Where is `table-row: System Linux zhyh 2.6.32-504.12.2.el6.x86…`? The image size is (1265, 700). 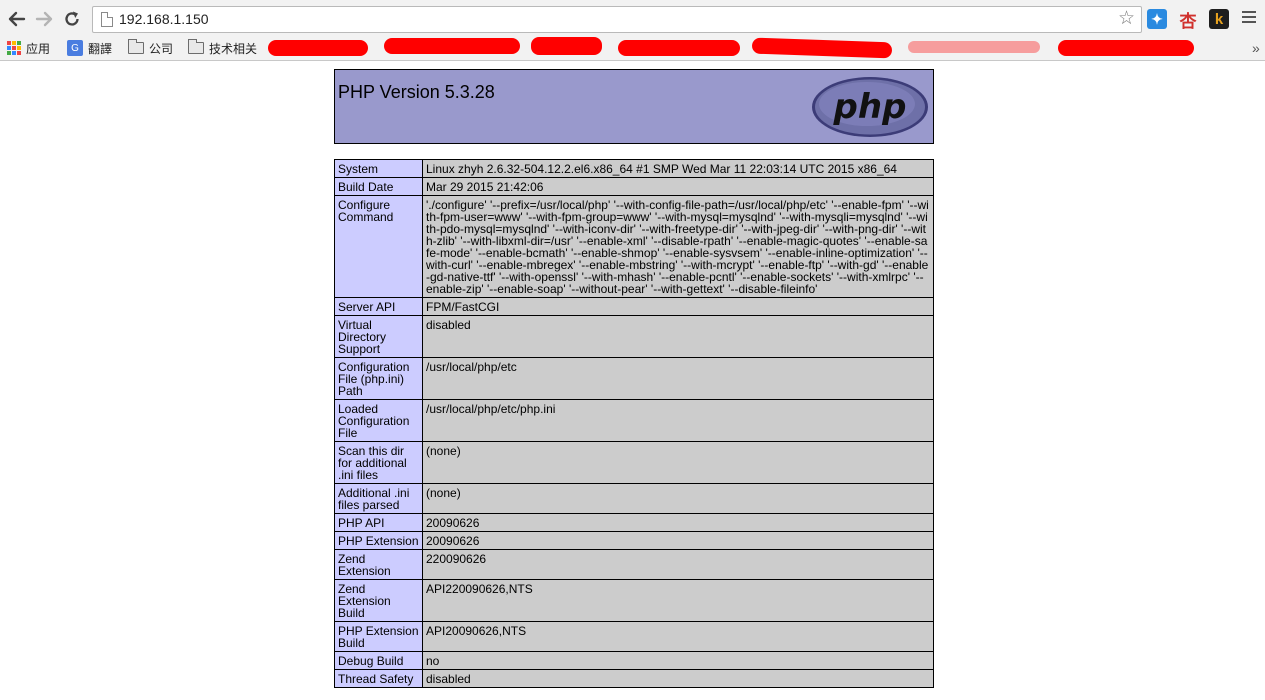 table-row: System Linux zhyh 2.6.32-504.12.2.el6.x86… is located at coordinates (634, 168).